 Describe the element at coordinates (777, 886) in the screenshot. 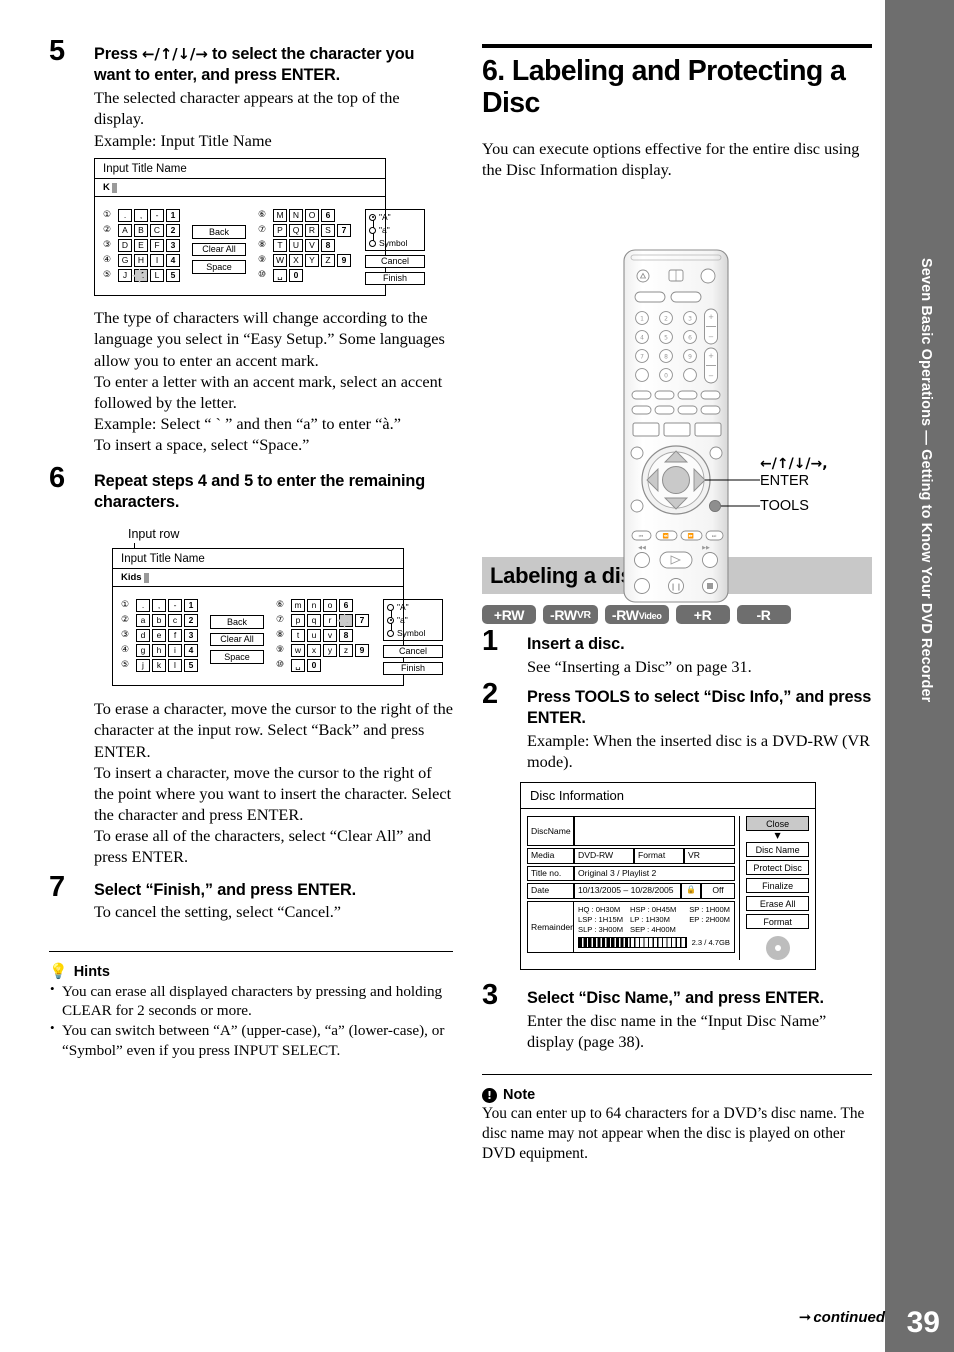

I see `finalize-button: Finalize` at that location.